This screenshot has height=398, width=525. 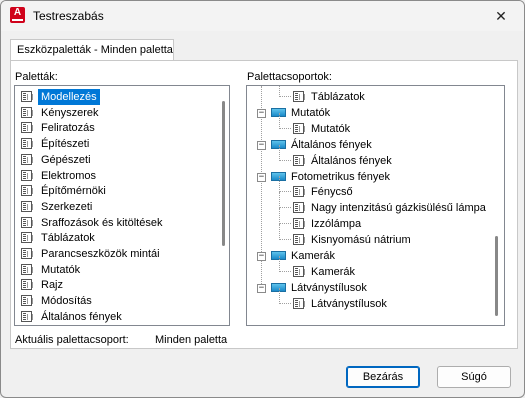 I want to click on palette-list-item: Kényszerek, so click(x=115, y=113).